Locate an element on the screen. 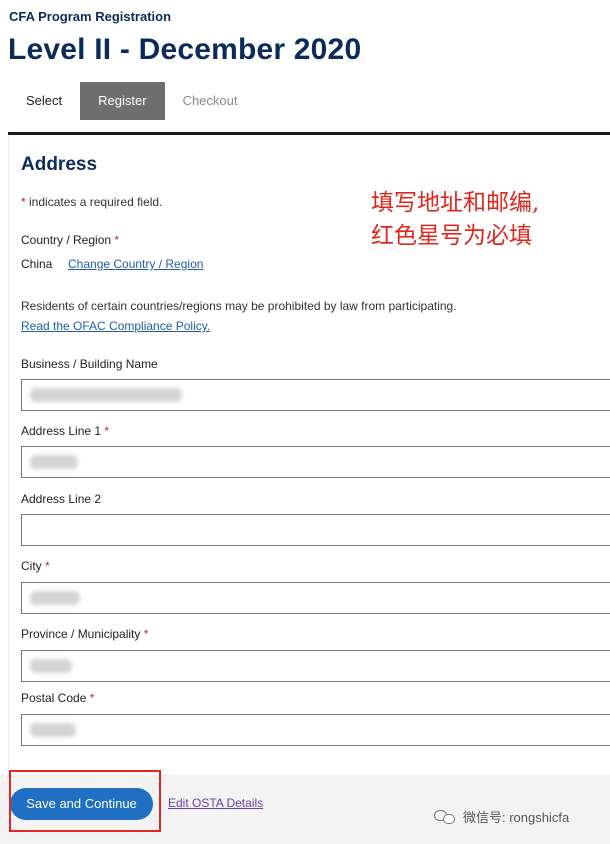 This screenshot has height=844, width=610. city-field is located at coordinates (315, 598).